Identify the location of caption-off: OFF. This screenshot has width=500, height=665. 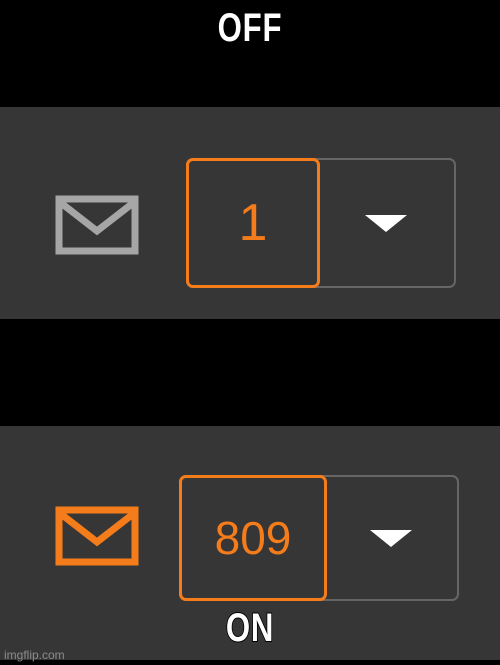
(250, 28).